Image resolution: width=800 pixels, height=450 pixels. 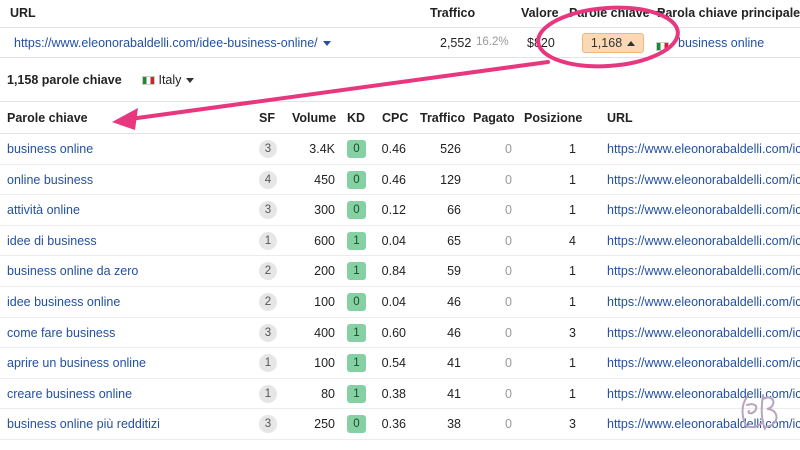 I want to click on col-position: Posizione, so click(x=553, y=118).